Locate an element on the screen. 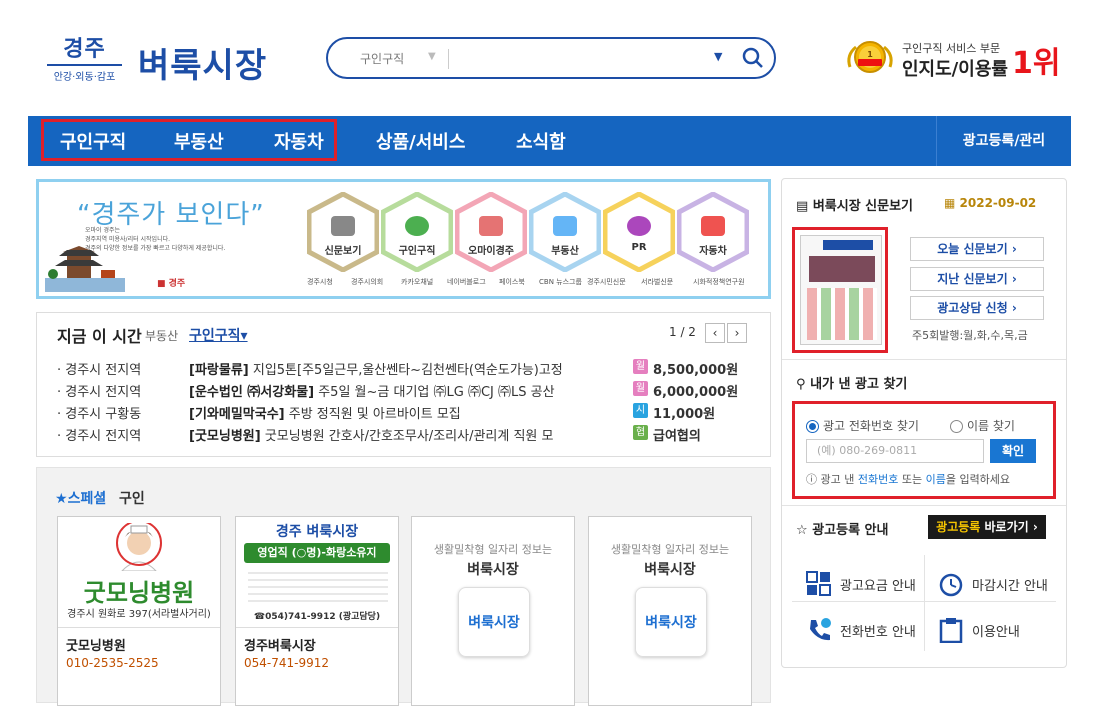 This screenshot has height=706, width=1099. nav-item-jobs: 구인구직 is located at coordinates (93, 141).